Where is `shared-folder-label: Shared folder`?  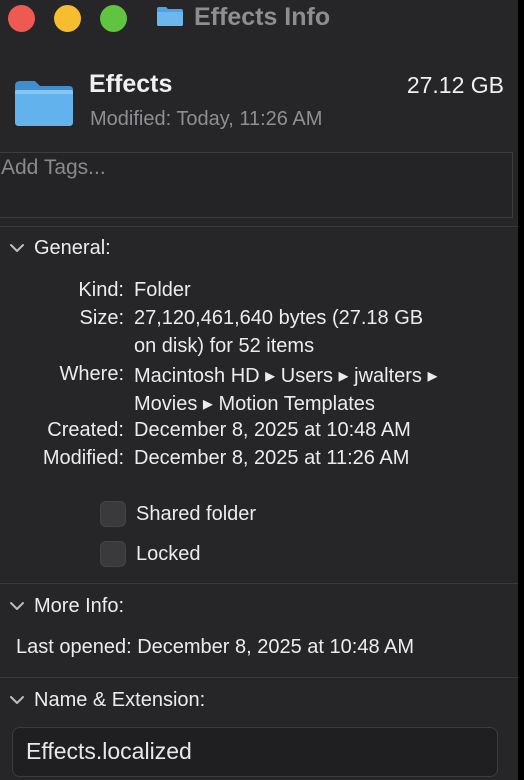 shared-folder-label: Shared folder is located at coordinates (196, 514).